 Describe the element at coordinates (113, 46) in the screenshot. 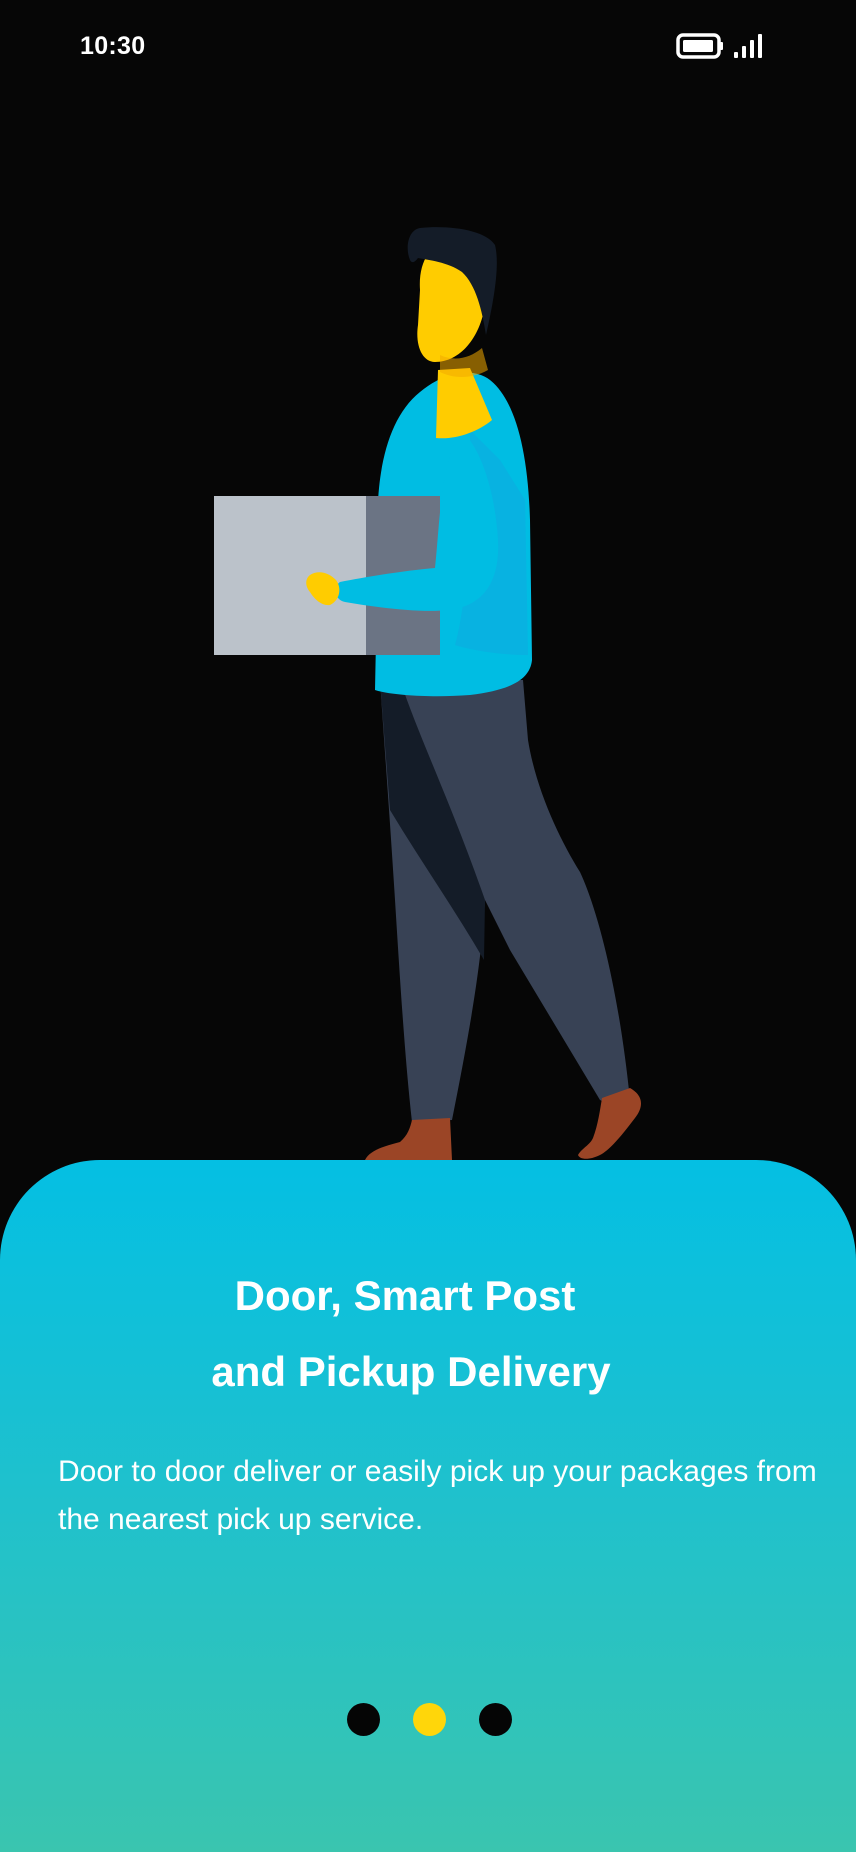

I see `status-time: 10:30` at that location.